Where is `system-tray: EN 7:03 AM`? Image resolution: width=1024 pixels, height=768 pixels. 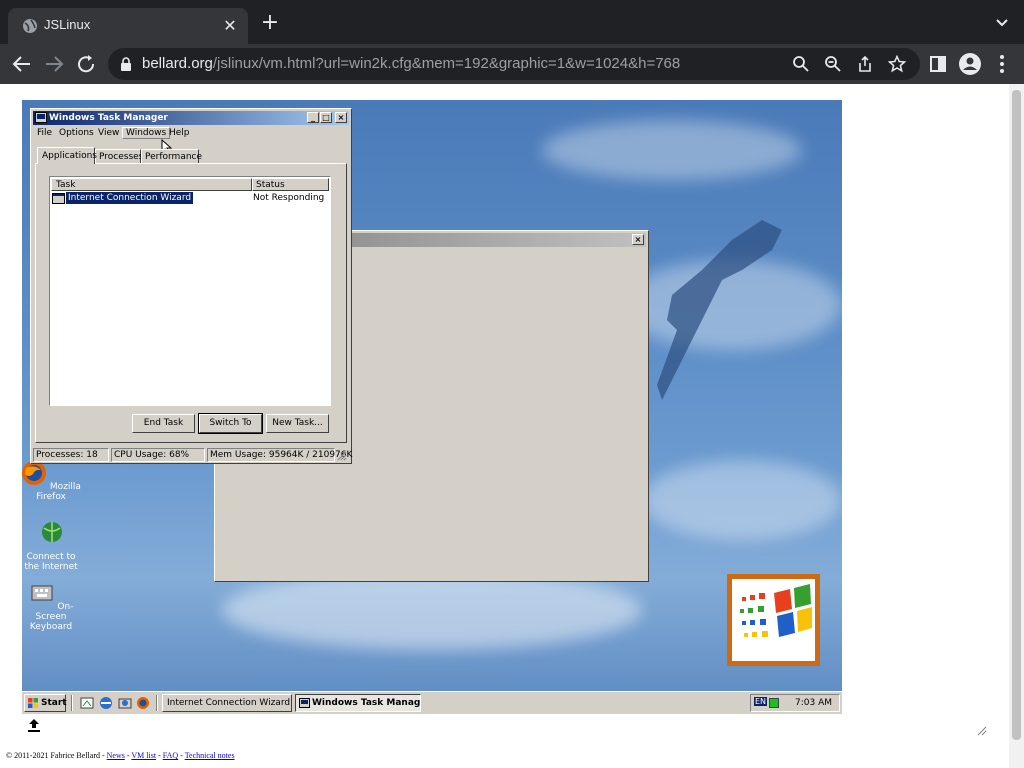 system-tray: EN 7:03 AM is located at coordinates (795, 703).